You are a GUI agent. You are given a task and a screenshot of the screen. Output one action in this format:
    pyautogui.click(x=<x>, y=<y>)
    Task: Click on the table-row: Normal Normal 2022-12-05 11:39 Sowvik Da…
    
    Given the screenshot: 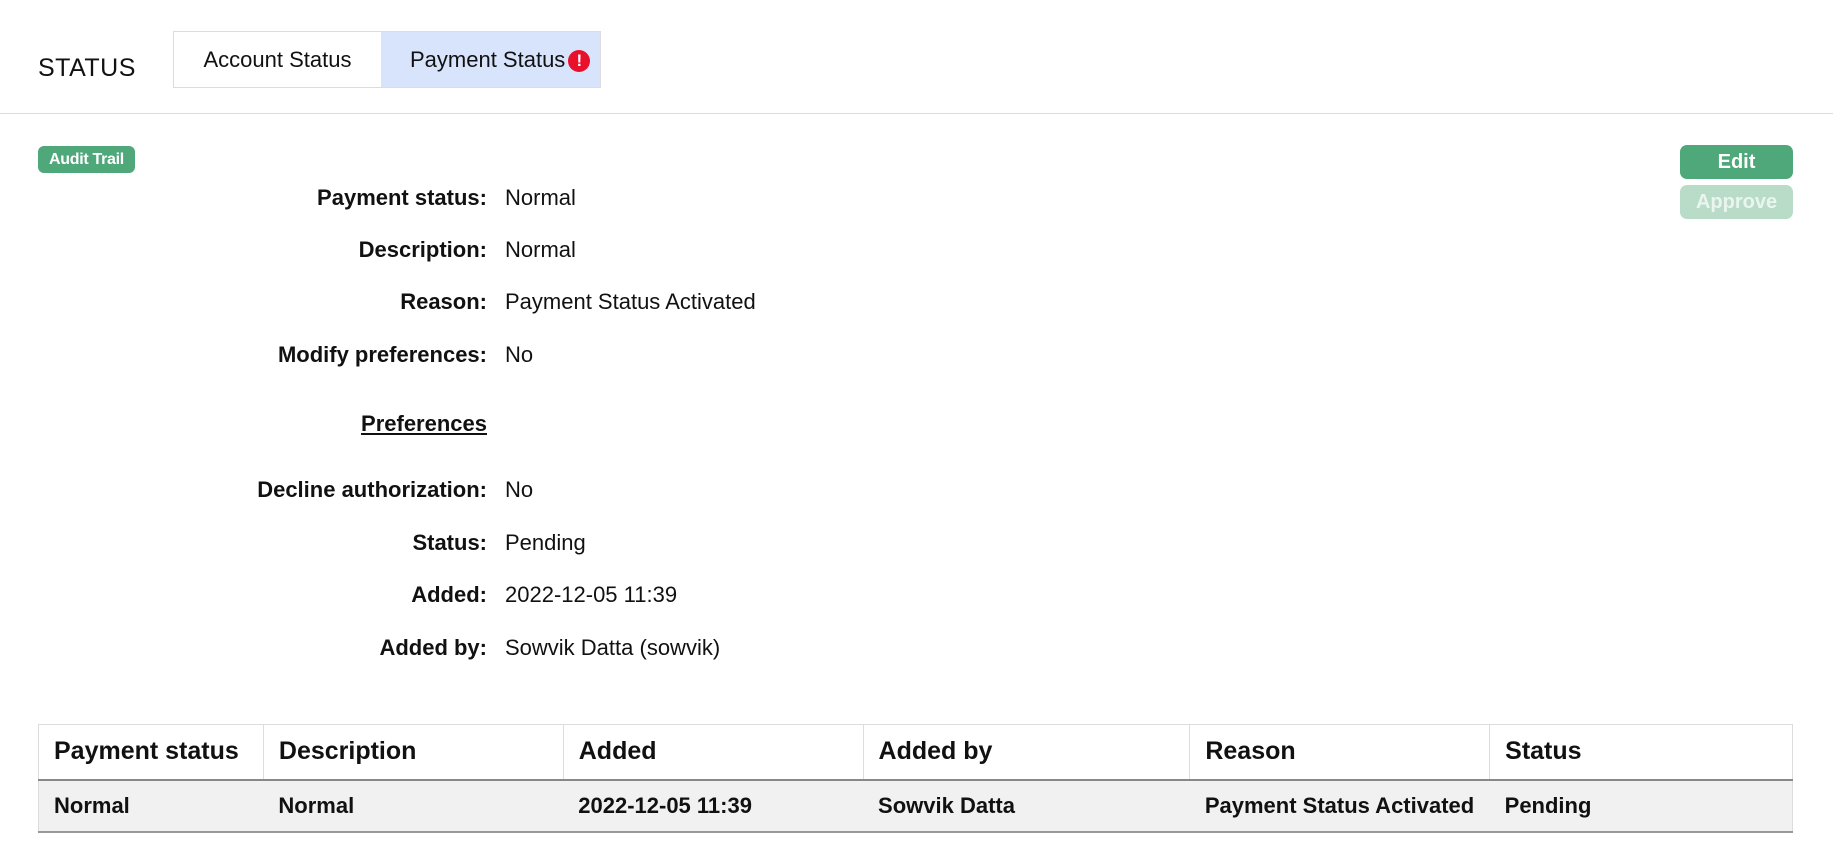 What is the action you would take?
    pyautogui.click(x=915, y=806)
    